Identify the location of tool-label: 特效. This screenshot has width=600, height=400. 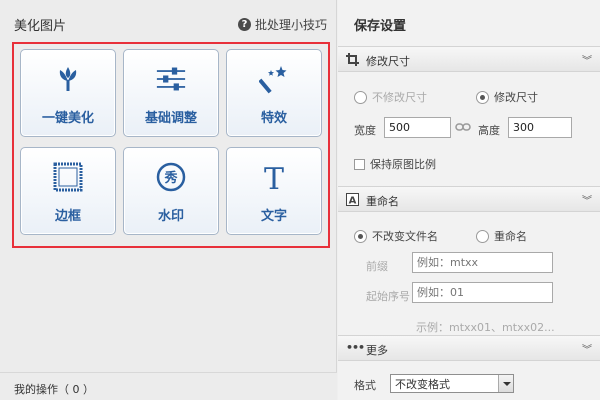
(273, 118).